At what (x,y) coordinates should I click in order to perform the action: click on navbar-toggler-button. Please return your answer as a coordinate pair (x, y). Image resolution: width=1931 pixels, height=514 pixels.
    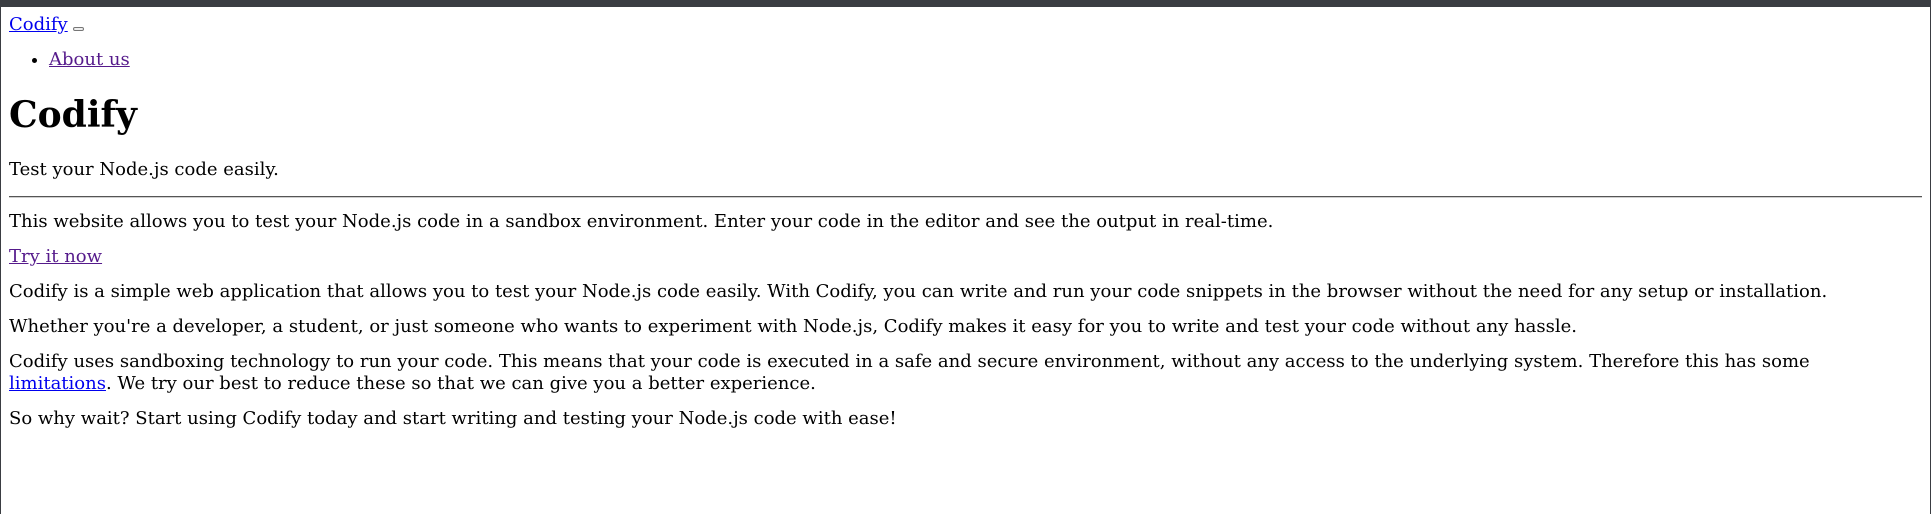
    Looking at the image, I should click on (78, 29).